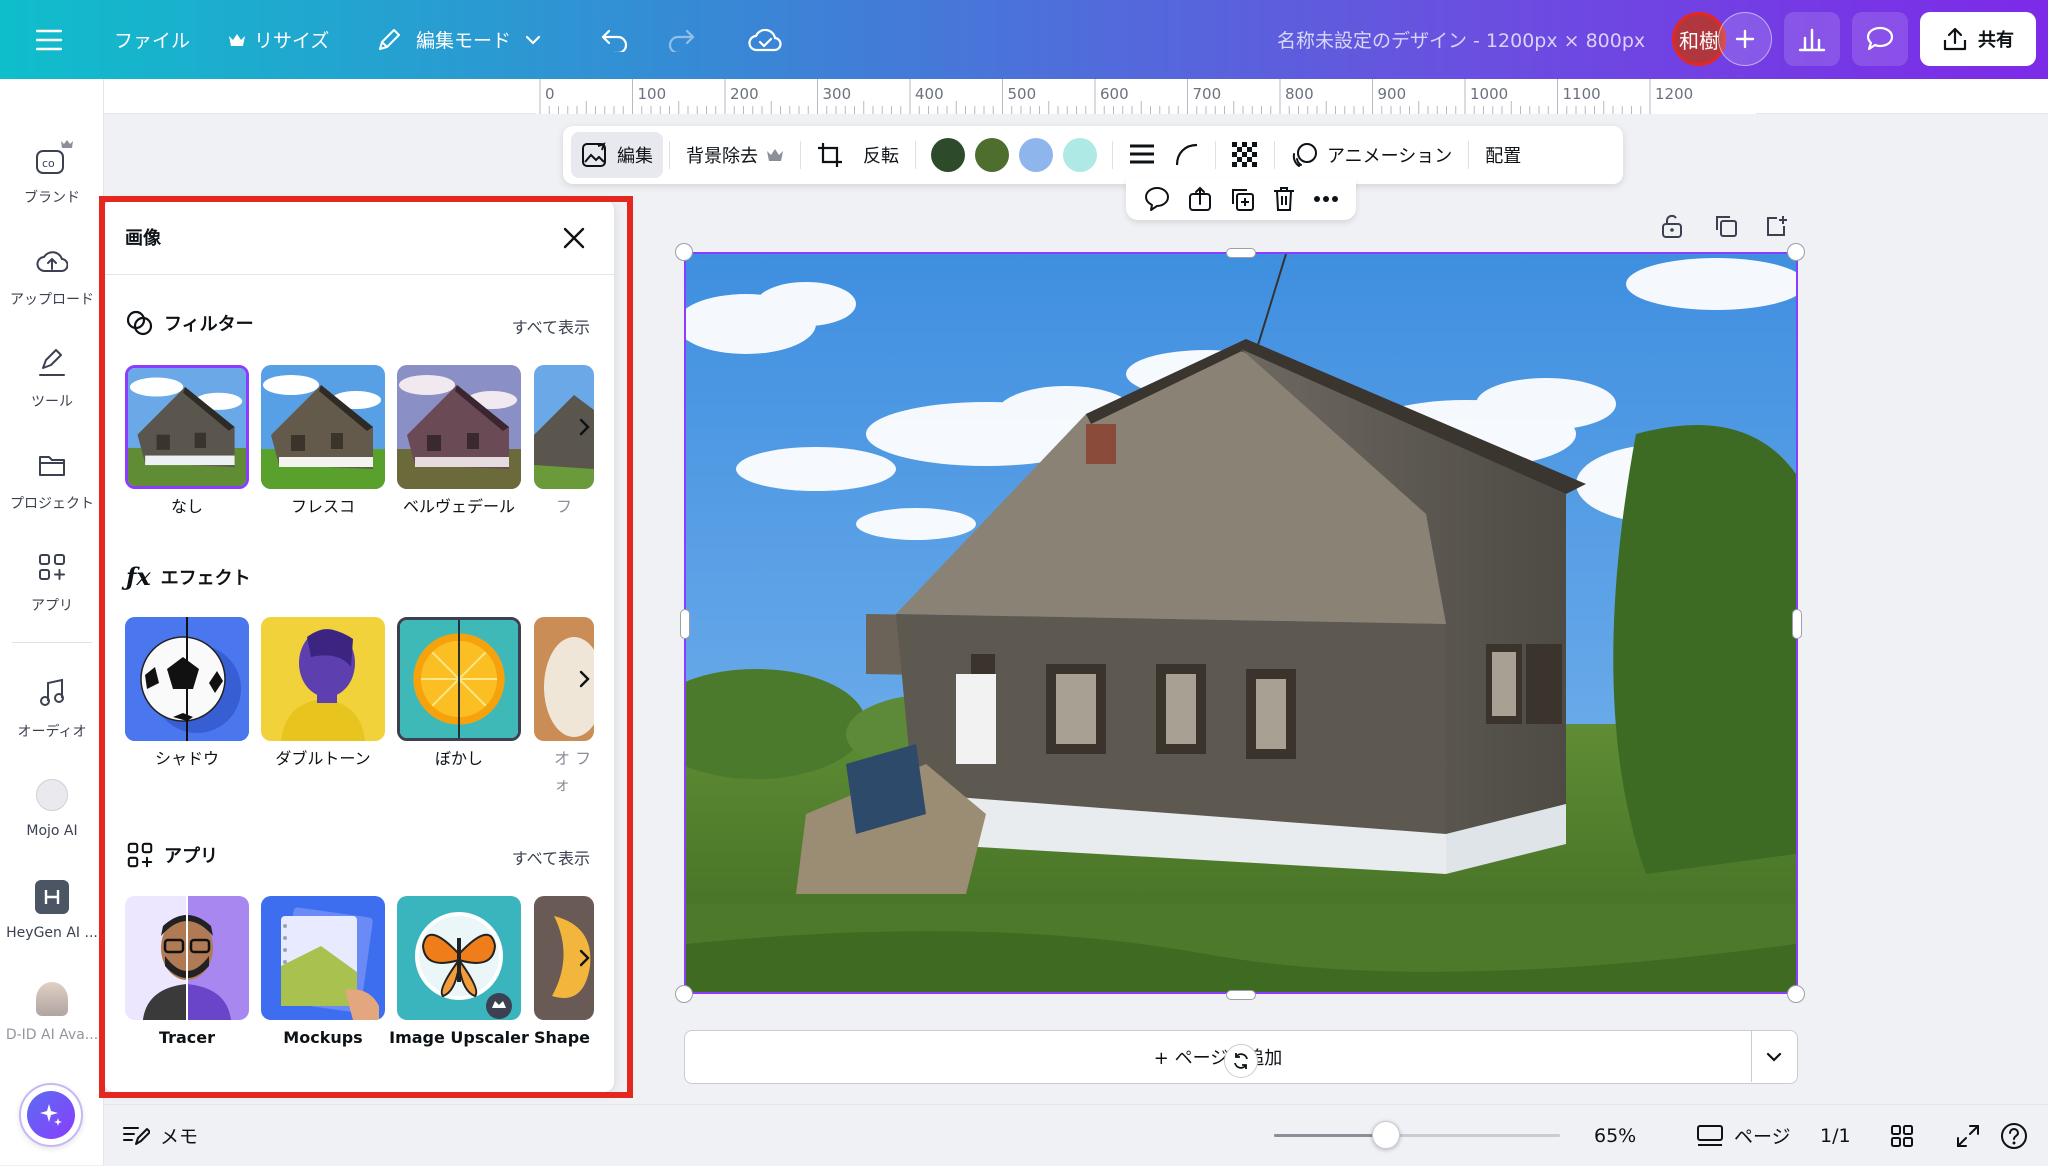 The width and height of the screenshot is (2048, 1166). Describe the element at coordinates (52, 583) in the screenshot. I see `sidebar-item-apps: アプリ` at that location.